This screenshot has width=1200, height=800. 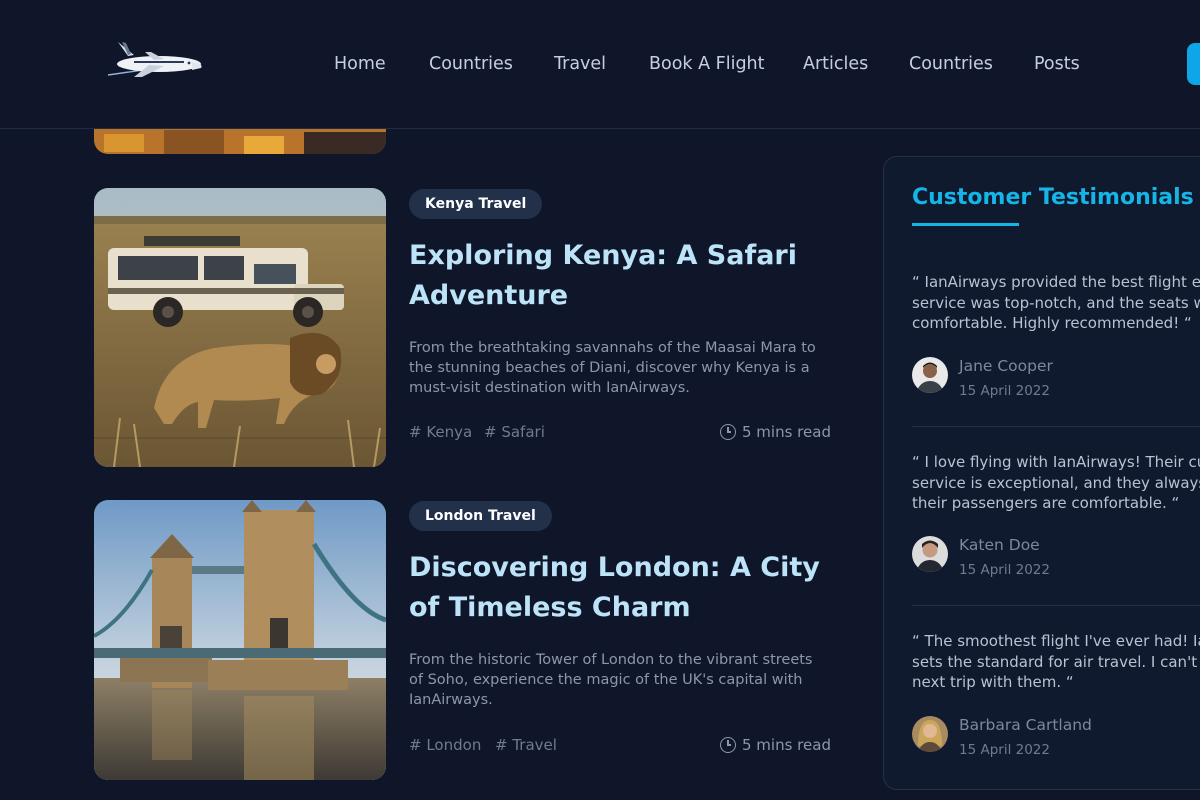 I want to click on quote-line: their passengers are comfortable. “, so click(x=1046, y=503).